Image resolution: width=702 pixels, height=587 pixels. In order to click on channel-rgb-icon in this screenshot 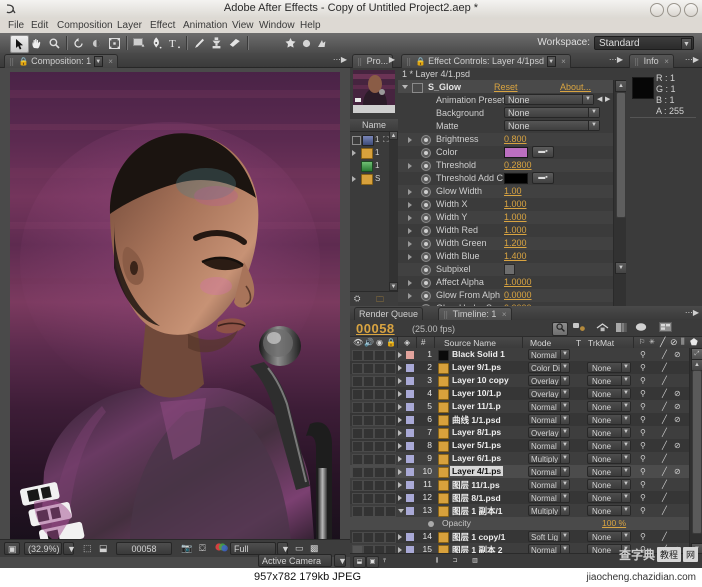, I will do `click(220, 548)`.